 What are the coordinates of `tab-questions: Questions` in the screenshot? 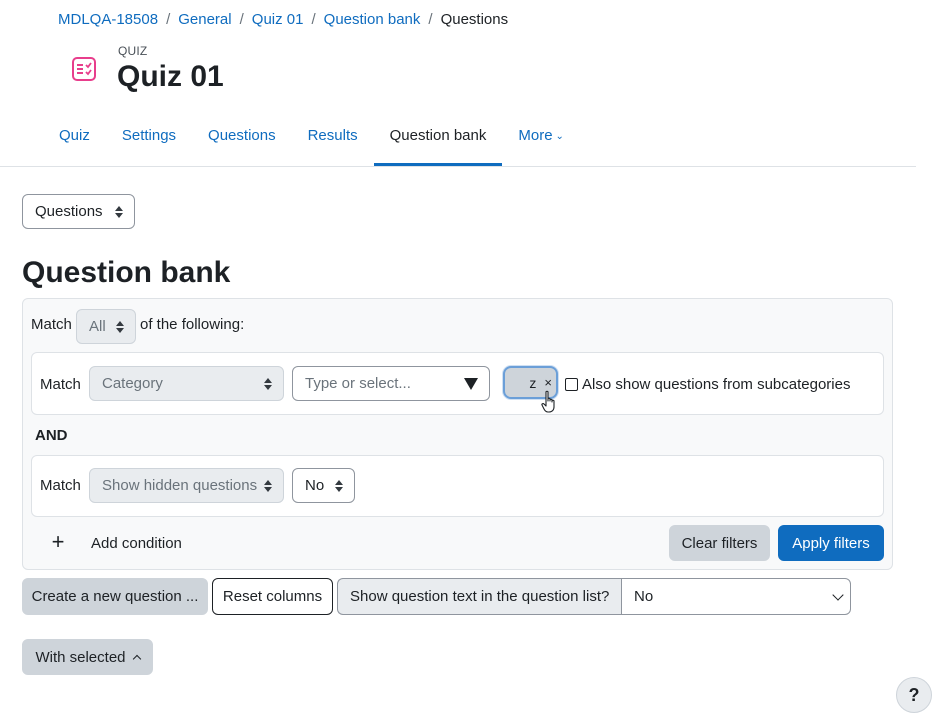 It's located at (242, 141).